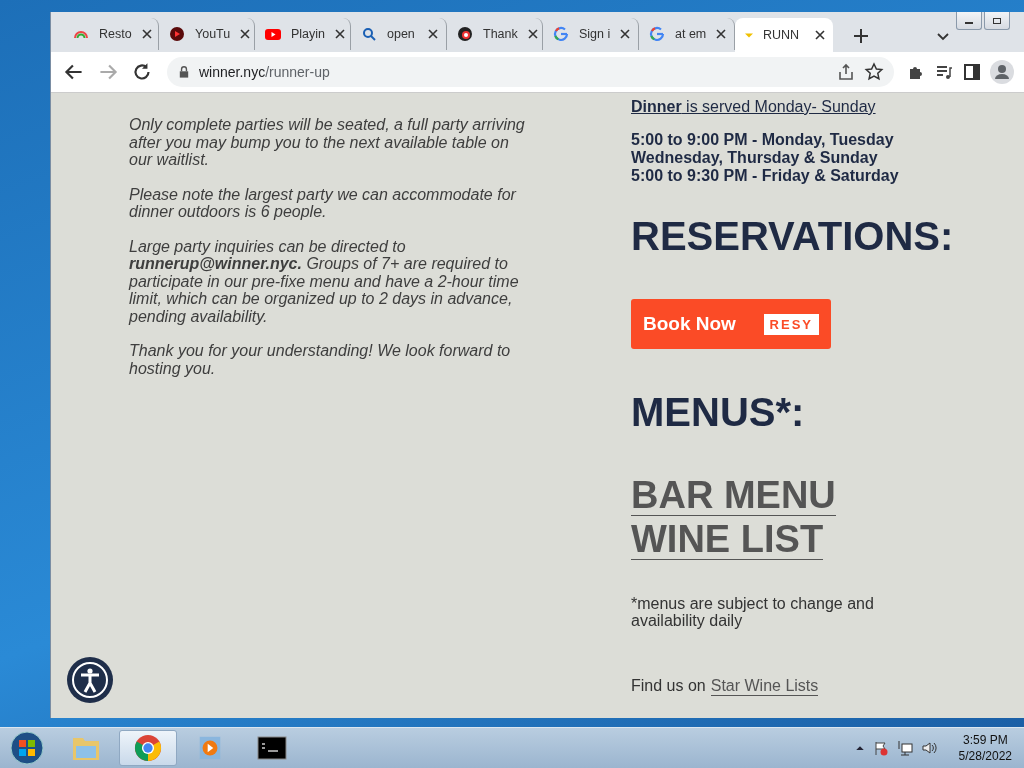  I want to click on star-icon, so click(874, 72).